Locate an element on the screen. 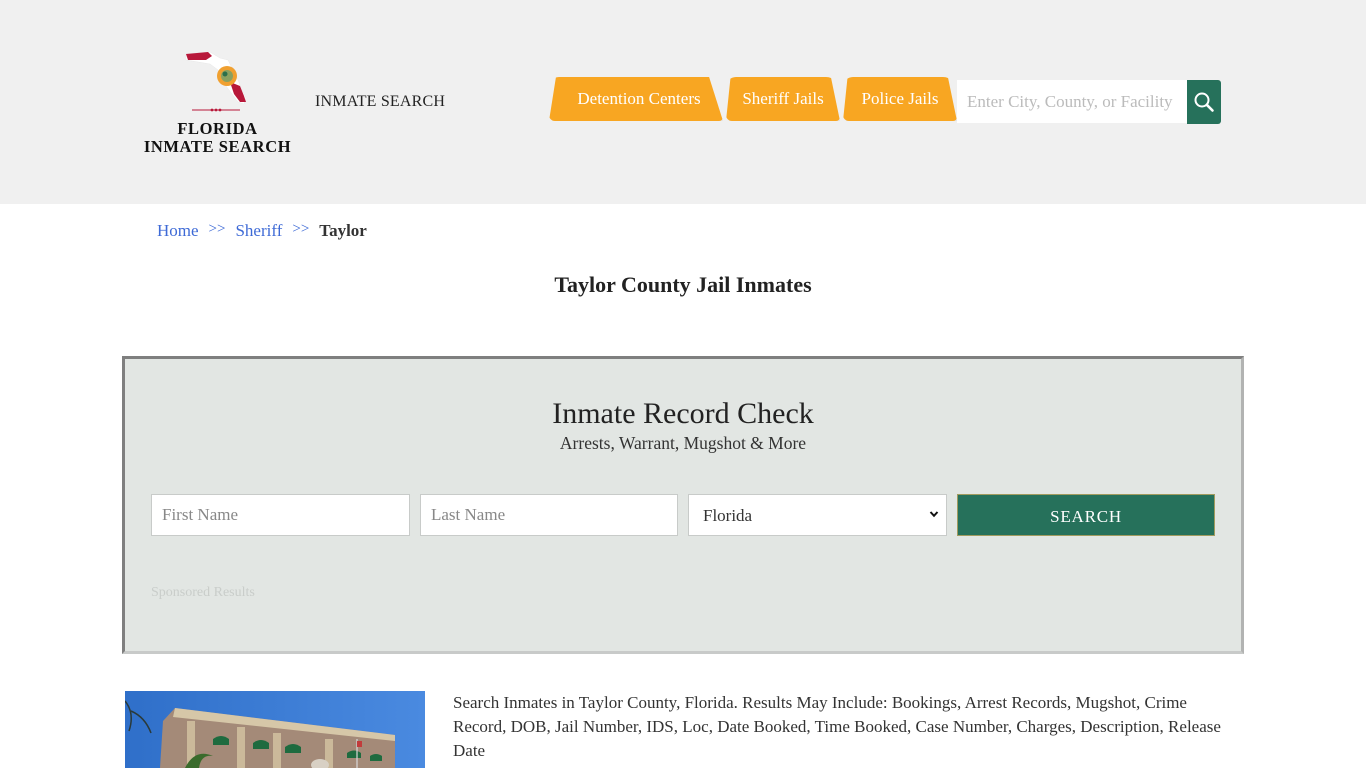 This screenshot has height=768, width=1366. record-check-subtitle: Arrests, Warrant, Mugshot & More is located at coordinates (683, 443).